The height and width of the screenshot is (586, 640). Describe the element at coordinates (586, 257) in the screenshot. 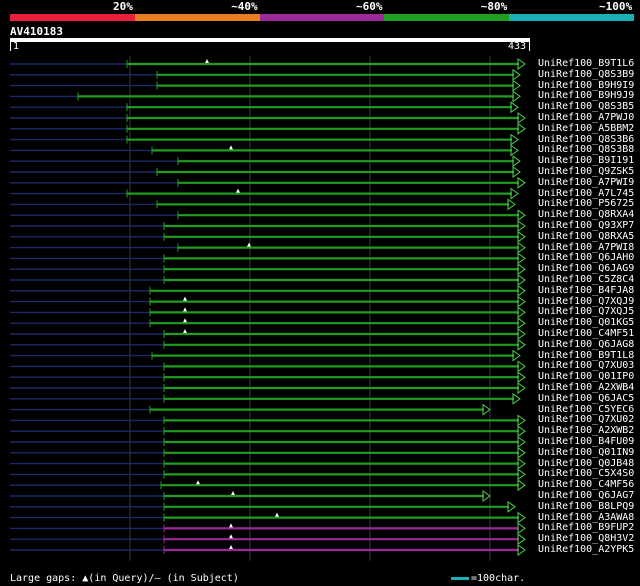

I see `hit-label: UniRef100_Q6JAH0` at that location.